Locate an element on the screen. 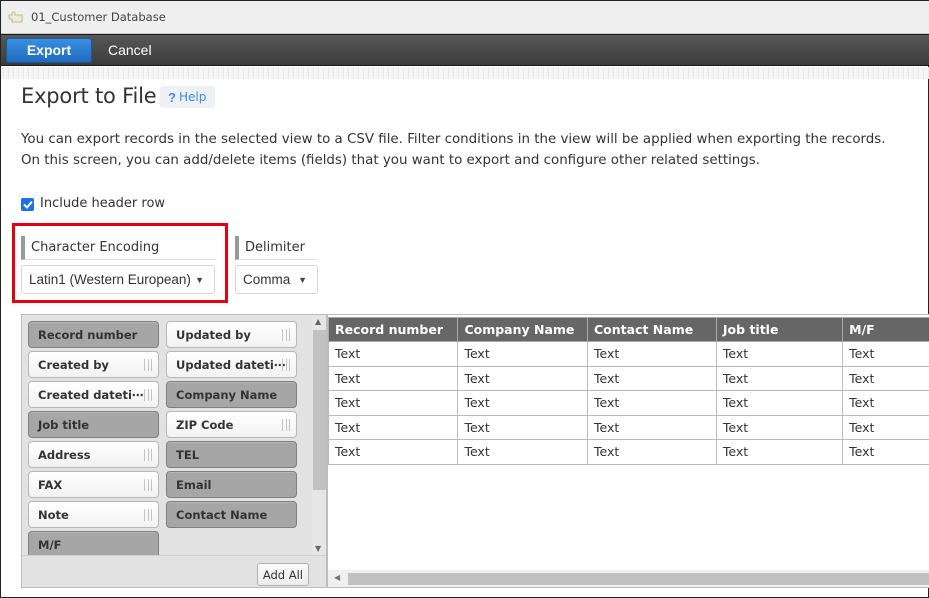  help-button: ? Help is located at coordinates (188, 97).